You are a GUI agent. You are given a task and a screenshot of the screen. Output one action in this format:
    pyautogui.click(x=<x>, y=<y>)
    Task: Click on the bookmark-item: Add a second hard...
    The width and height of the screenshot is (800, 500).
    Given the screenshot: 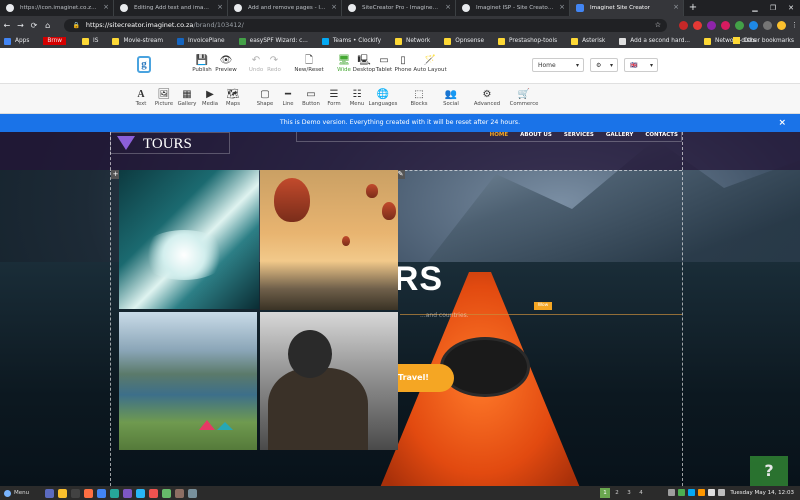 What is the action you would take?
    pyautogui.click(x=654, y=41)
    